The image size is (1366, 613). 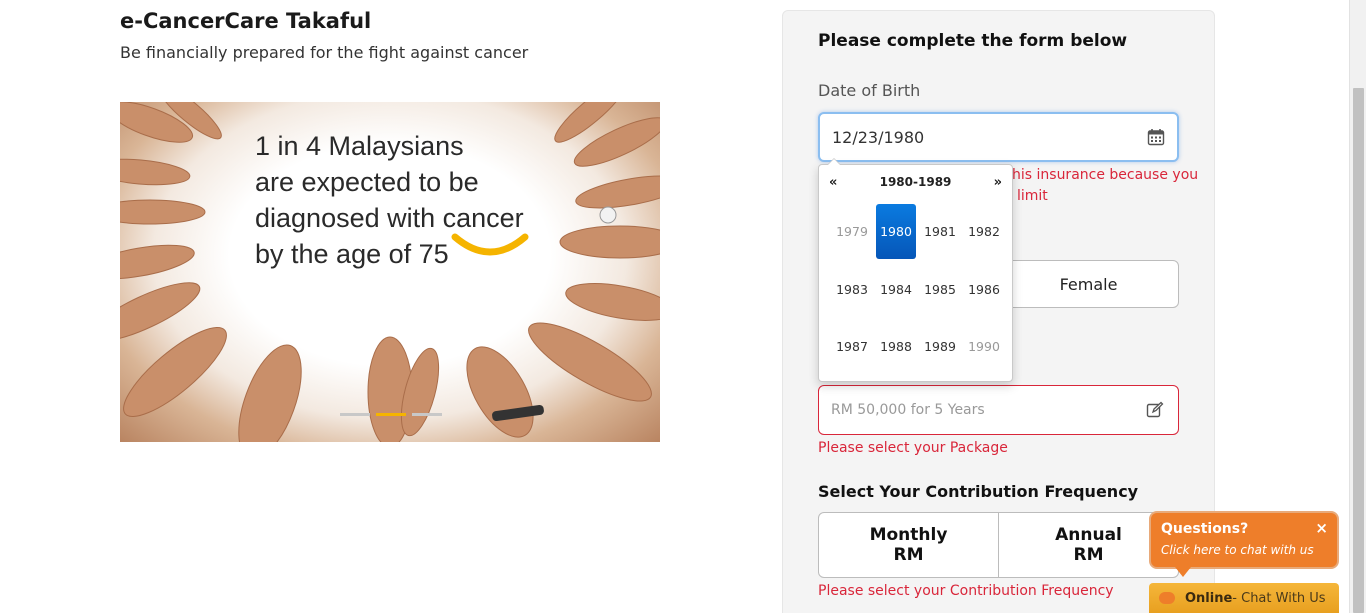 I want to click on banner-line: are expected to be, so click(x=367, y=182).